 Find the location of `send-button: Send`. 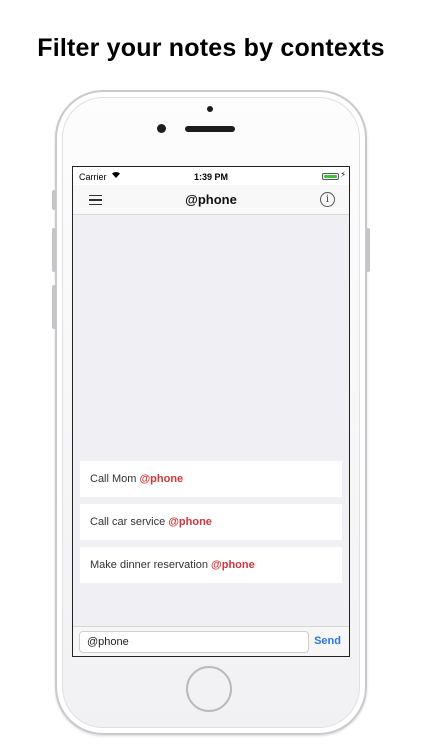

send-button: Send is located at coordinates (327, 641).